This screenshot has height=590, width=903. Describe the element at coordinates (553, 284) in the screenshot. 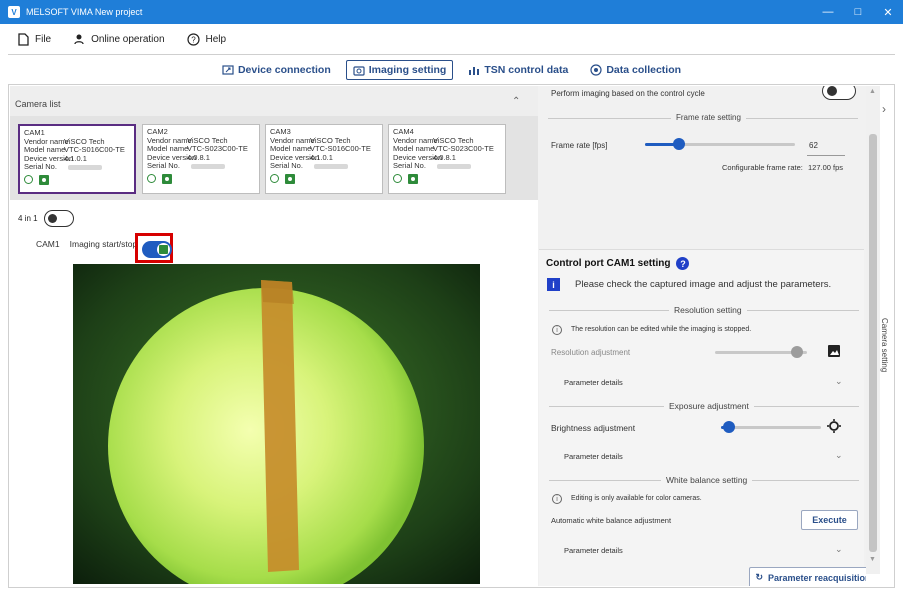

I see `info-icon: i` at that location.